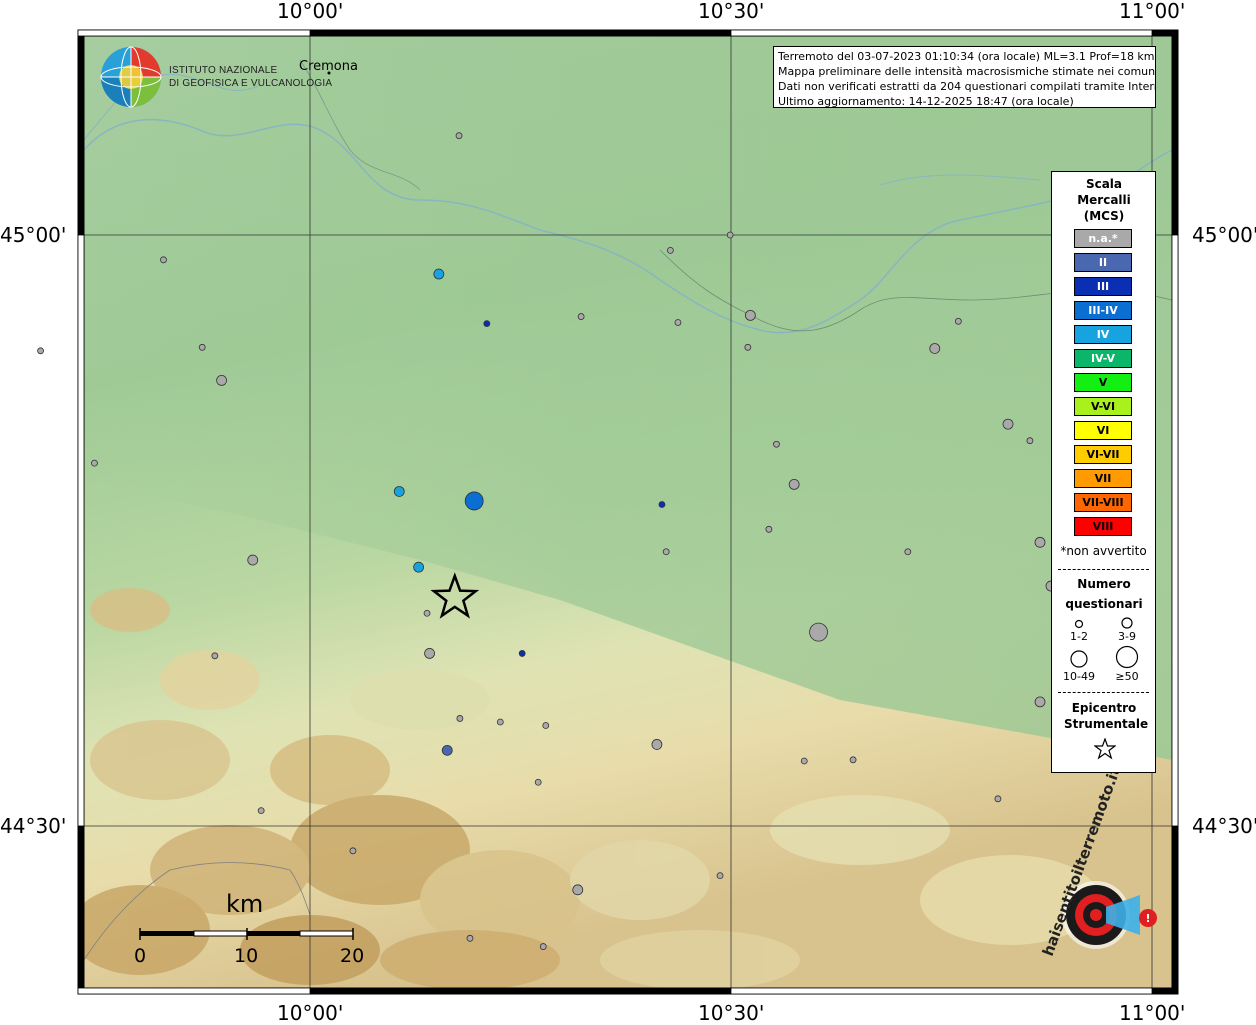  I want to click on right-lat-label-2: 44°30', so click(1224, 826).